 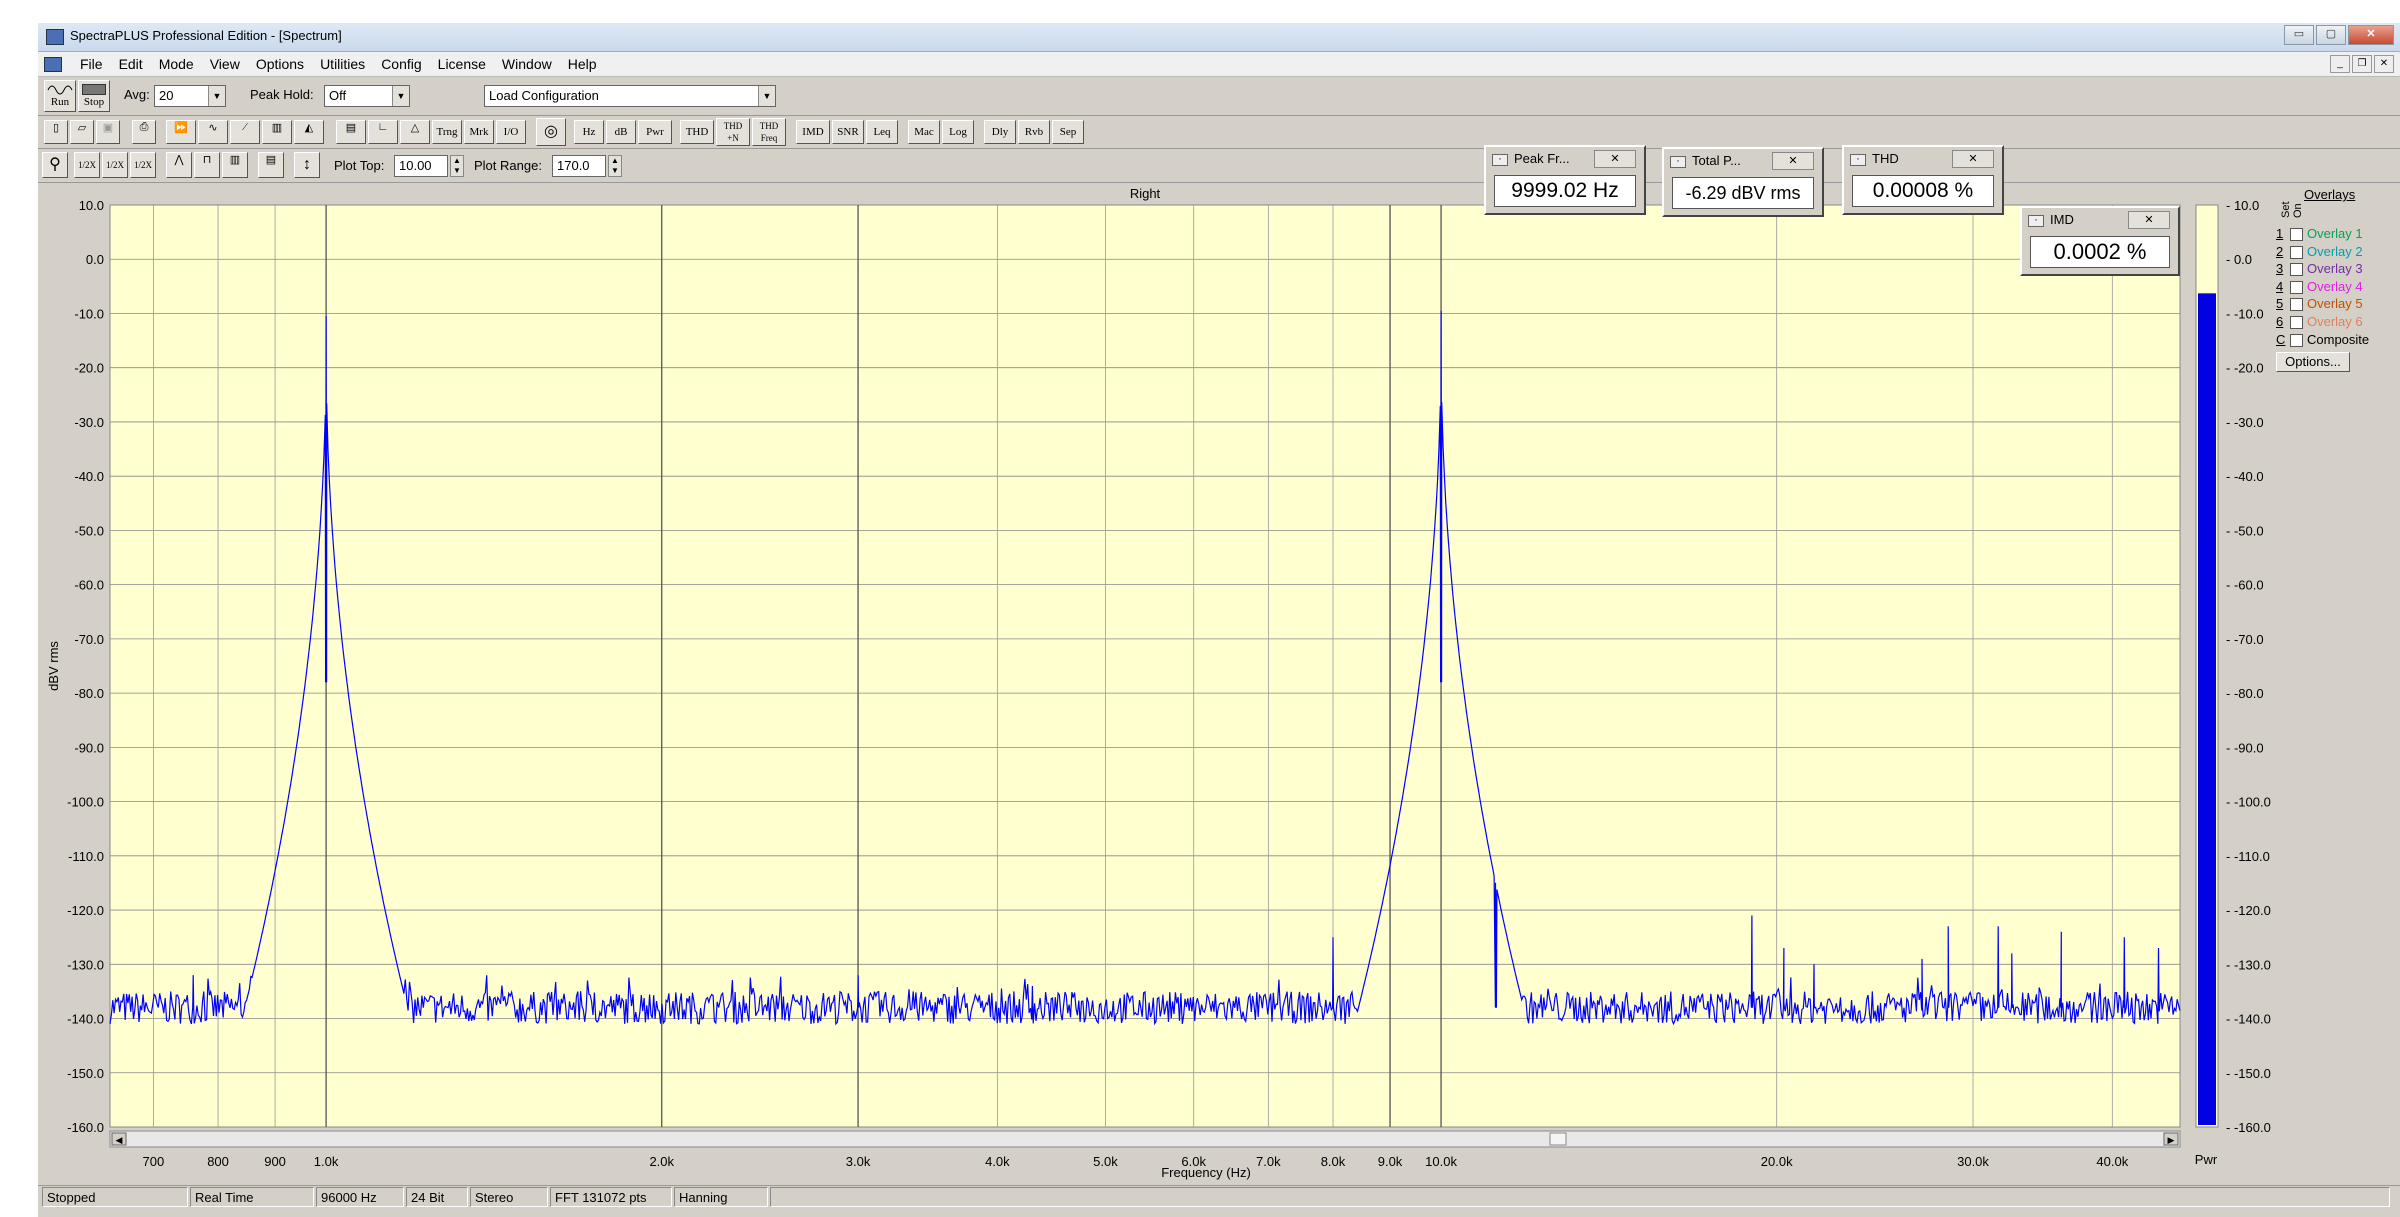 What do you see at coordinates (326, 1161) in the screenshot?
I see `x-tick-label: 1.0k` at bounding box center [326, 1161].